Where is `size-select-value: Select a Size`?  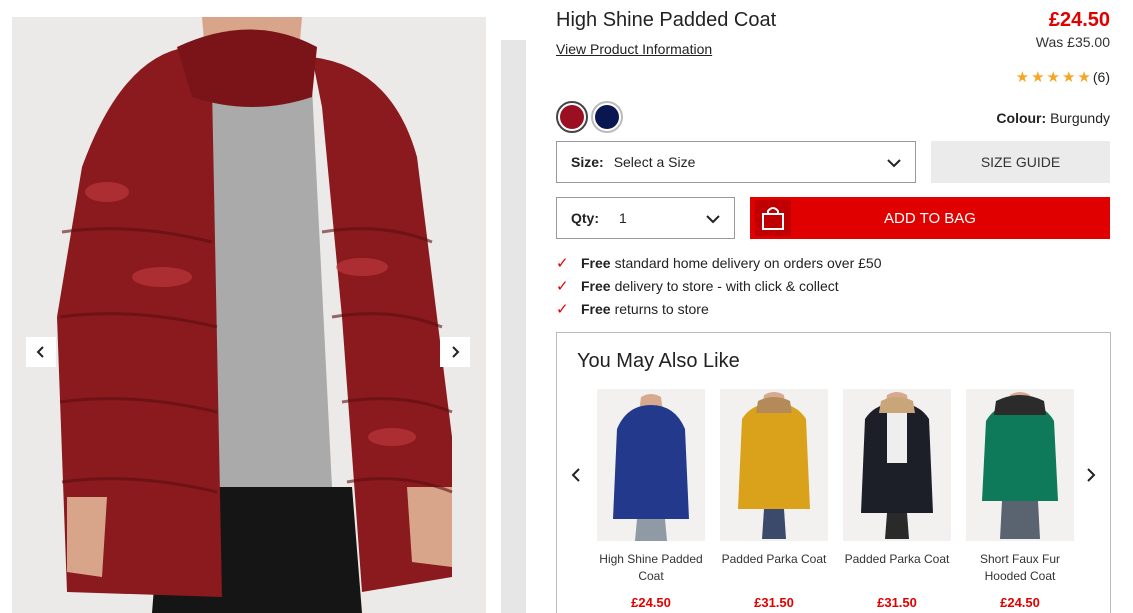
size-select-value: Select a Size is located at coordinates (654, 162).